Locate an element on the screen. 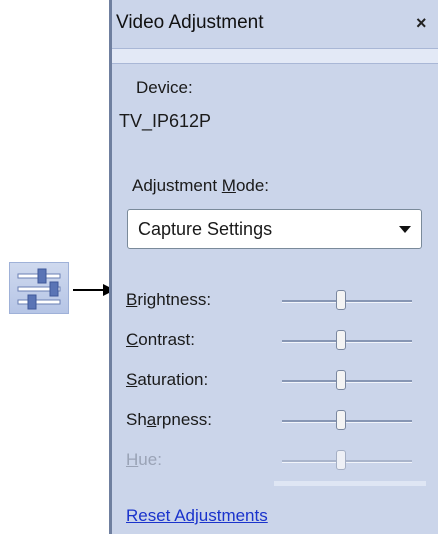 This screenshot has width=438, height=534. chevron-down-icon is located at coordinates (405, 229).